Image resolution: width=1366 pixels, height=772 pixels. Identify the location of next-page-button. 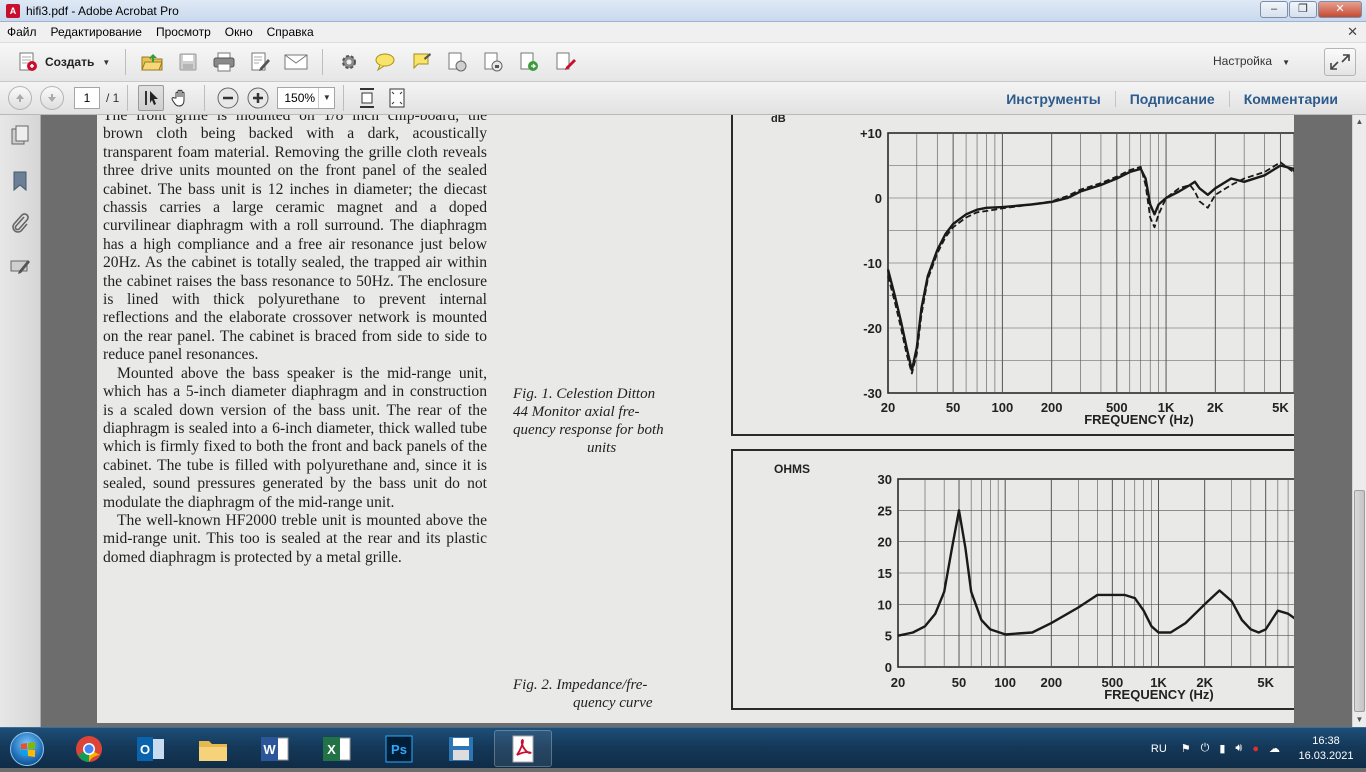
(52, 98).